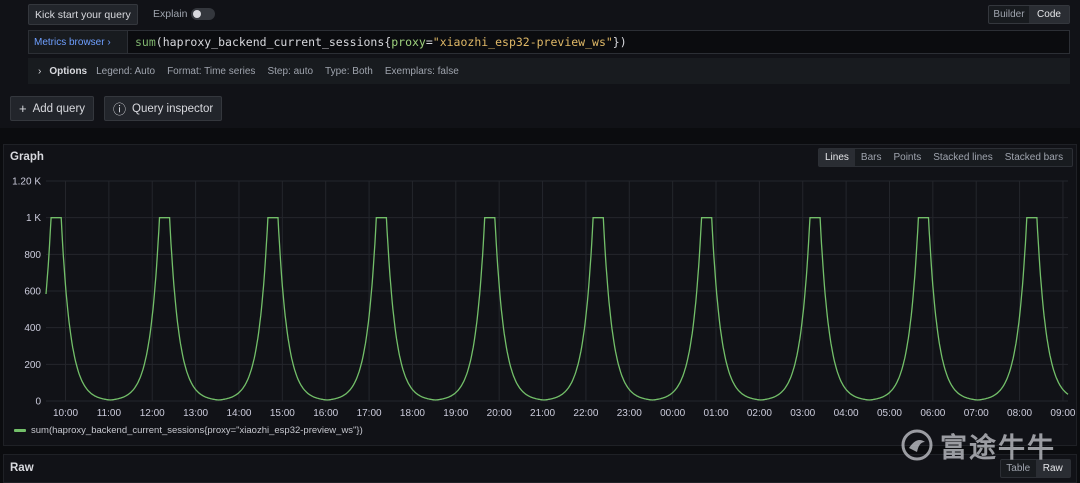 Image resolution: width=1080 pixels, height=483 pixels. What do you see at coordinates (421, 71) in the screenshot?
I see `option-exemplars: Exemplars: false` at bounding box center [421, 71].